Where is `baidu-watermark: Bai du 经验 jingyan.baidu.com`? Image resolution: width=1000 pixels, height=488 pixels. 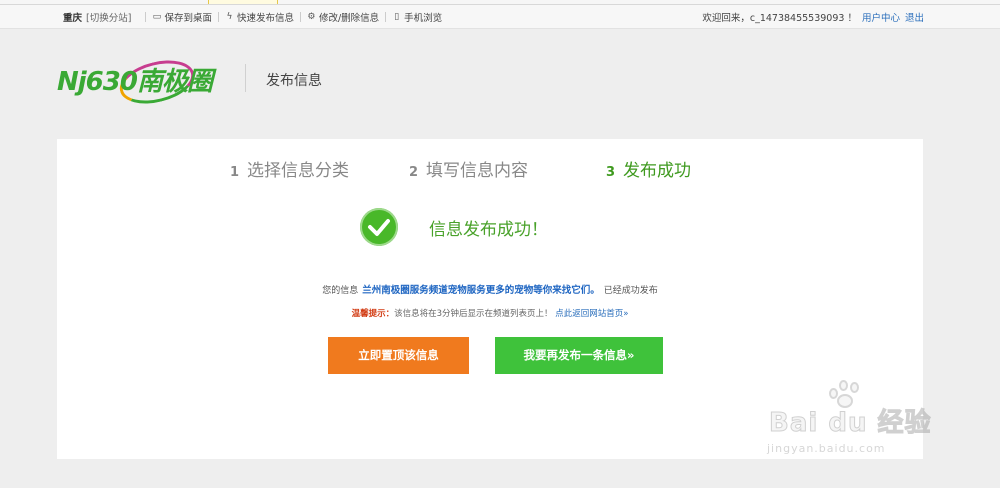
baidu-watermark: Bai du 经验 jingyan.baidu.com is located at coordinates (860, 425).